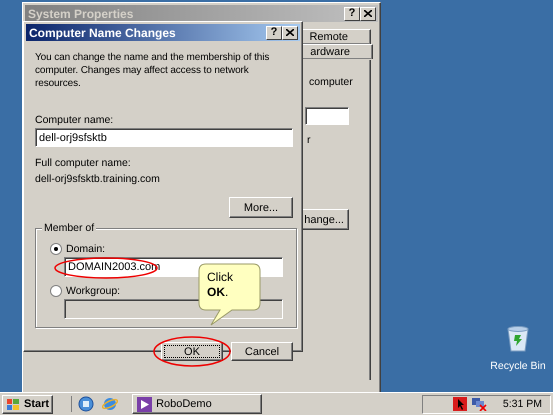 Image resolution: width=553 pixels, height=415 pixels. Describe the element at coordinates (144, 404) in the screenshot. I see `play-icon` at that location.